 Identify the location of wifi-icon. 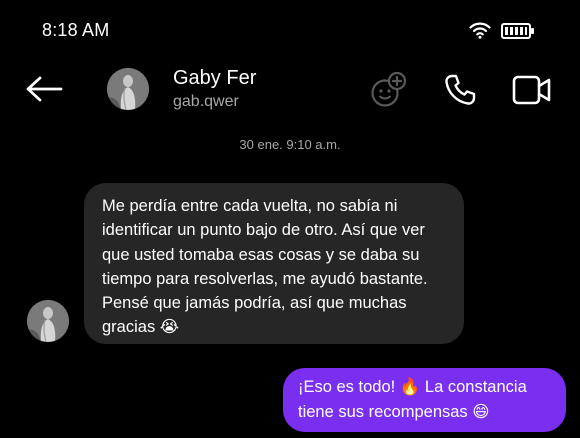
(480, 30).